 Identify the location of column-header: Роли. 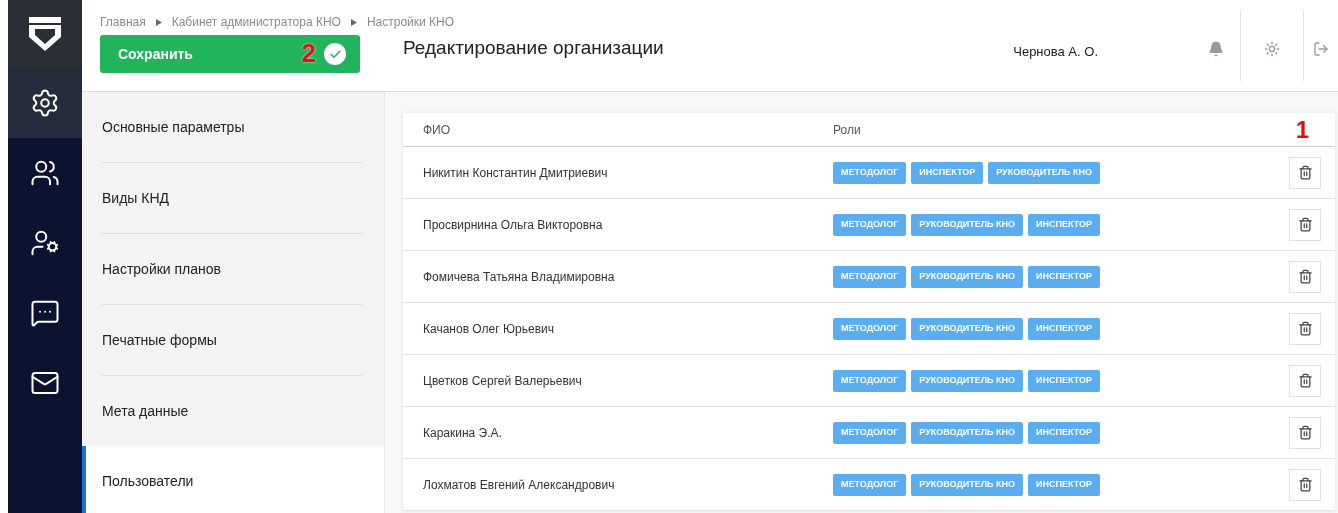
(847, 130).